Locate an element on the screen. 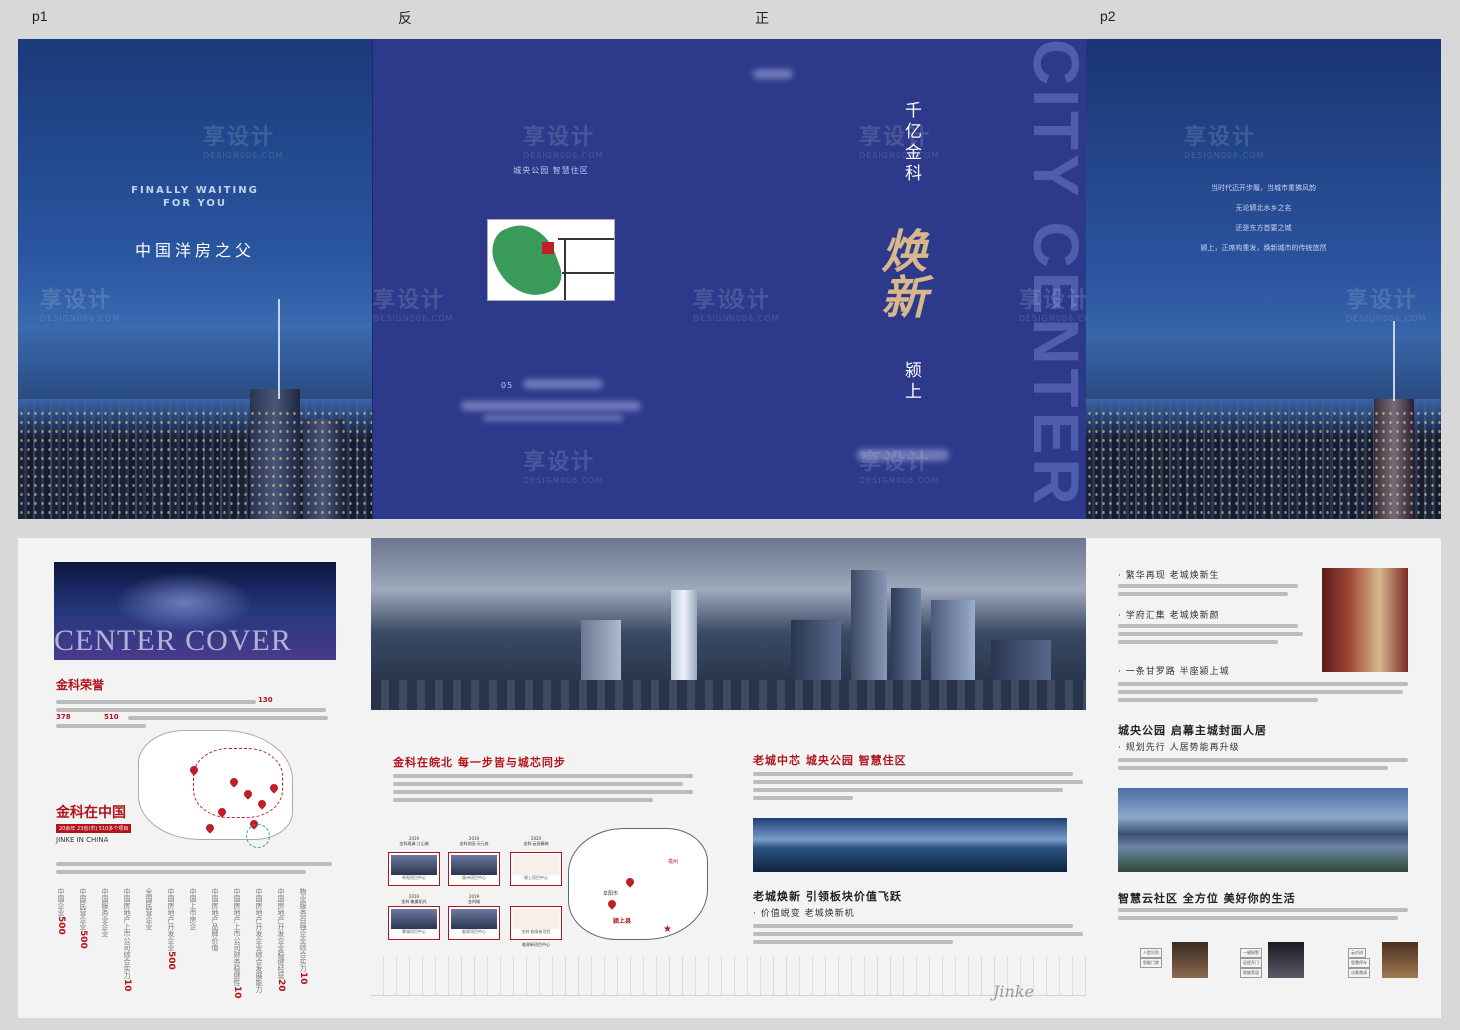  project-year-name: 2019 金科·集美阳光 is located at coordinates (414, 899).